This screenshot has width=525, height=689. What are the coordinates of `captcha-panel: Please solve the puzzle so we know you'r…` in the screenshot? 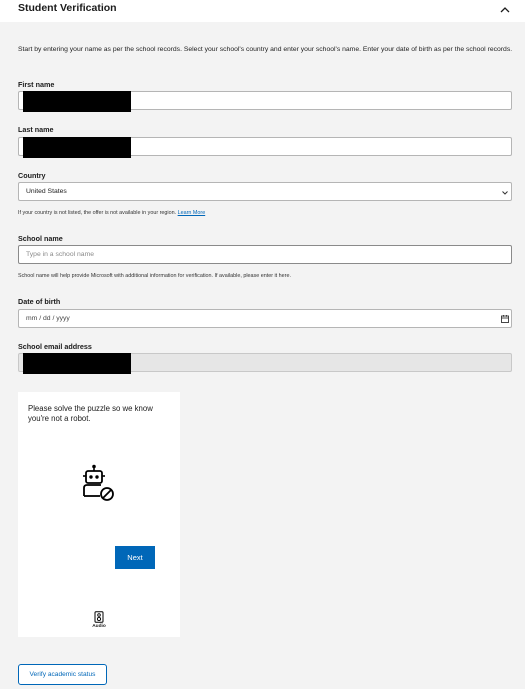 It's located at (99, 514).